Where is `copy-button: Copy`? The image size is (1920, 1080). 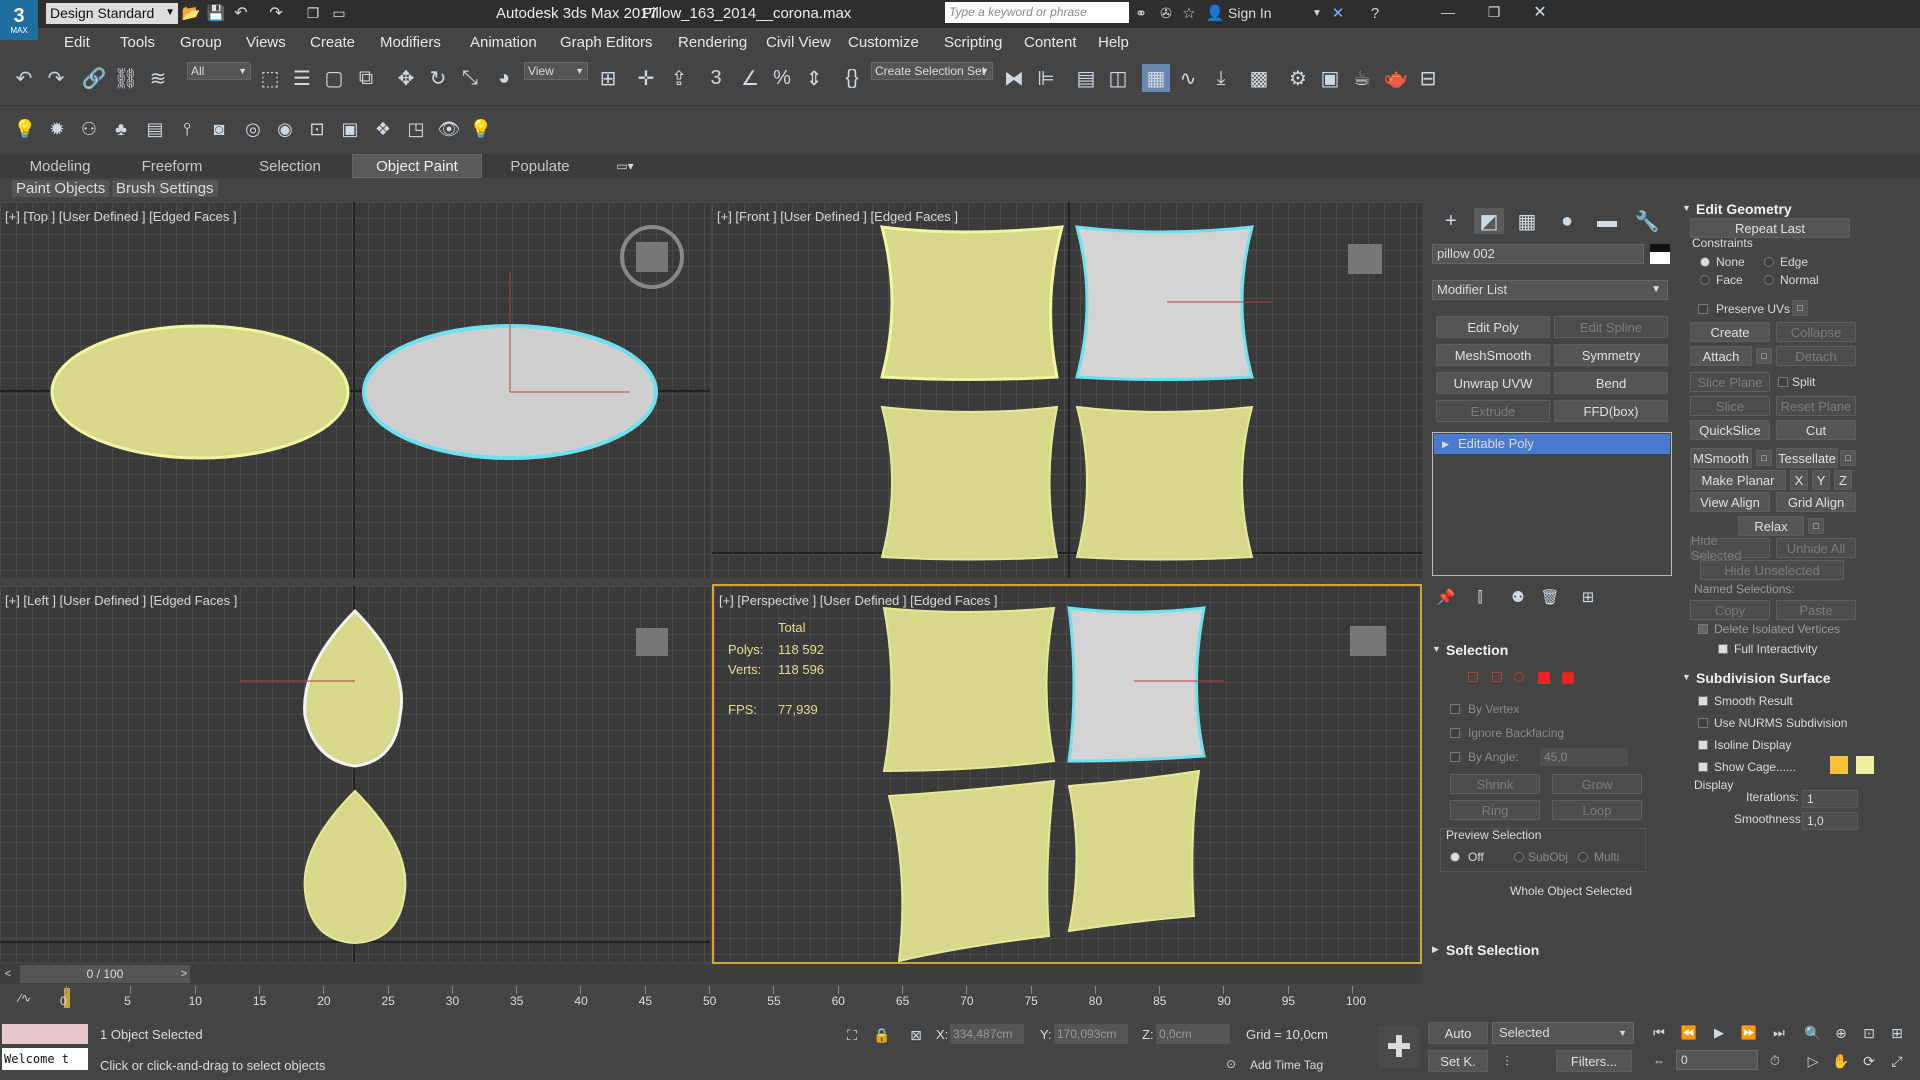 copy-button: Copy is located at coordinates (1730, 610).